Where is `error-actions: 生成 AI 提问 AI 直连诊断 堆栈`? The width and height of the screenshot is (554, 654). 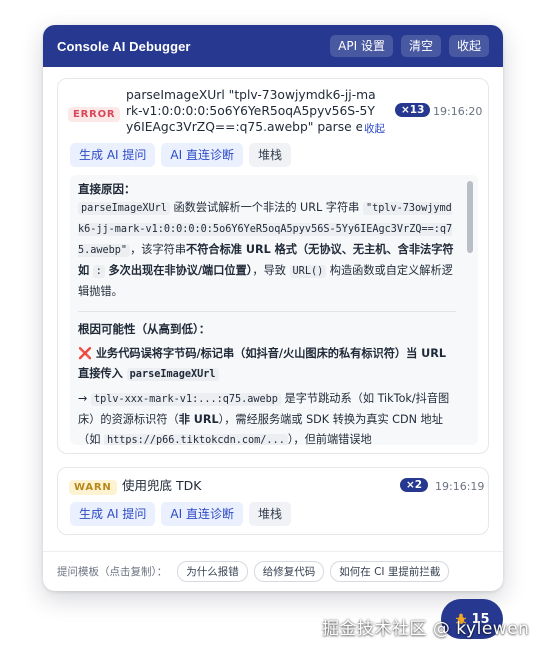
error-actions: 生成 AI 提问 AI 直连诊断 堆栈 is located at coordinates (180, 155).